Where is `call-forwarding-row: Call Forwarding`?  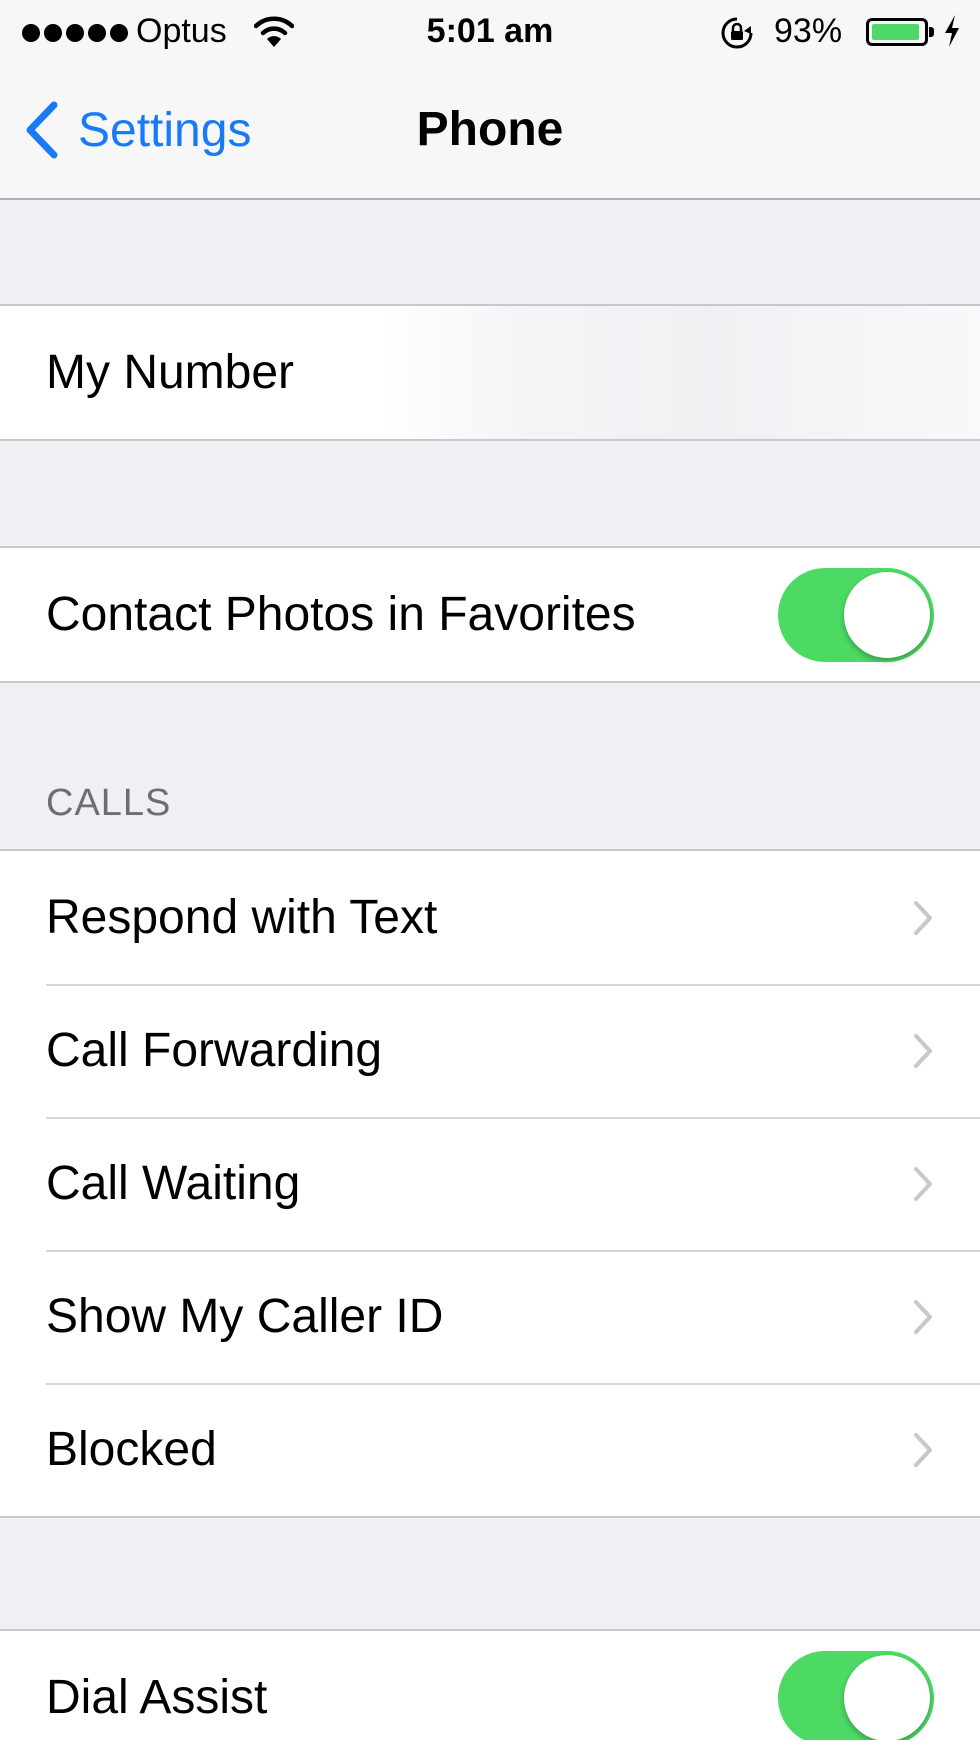 call-forwarding-row: Call Forwarding is located at coordinates (490, 1050).